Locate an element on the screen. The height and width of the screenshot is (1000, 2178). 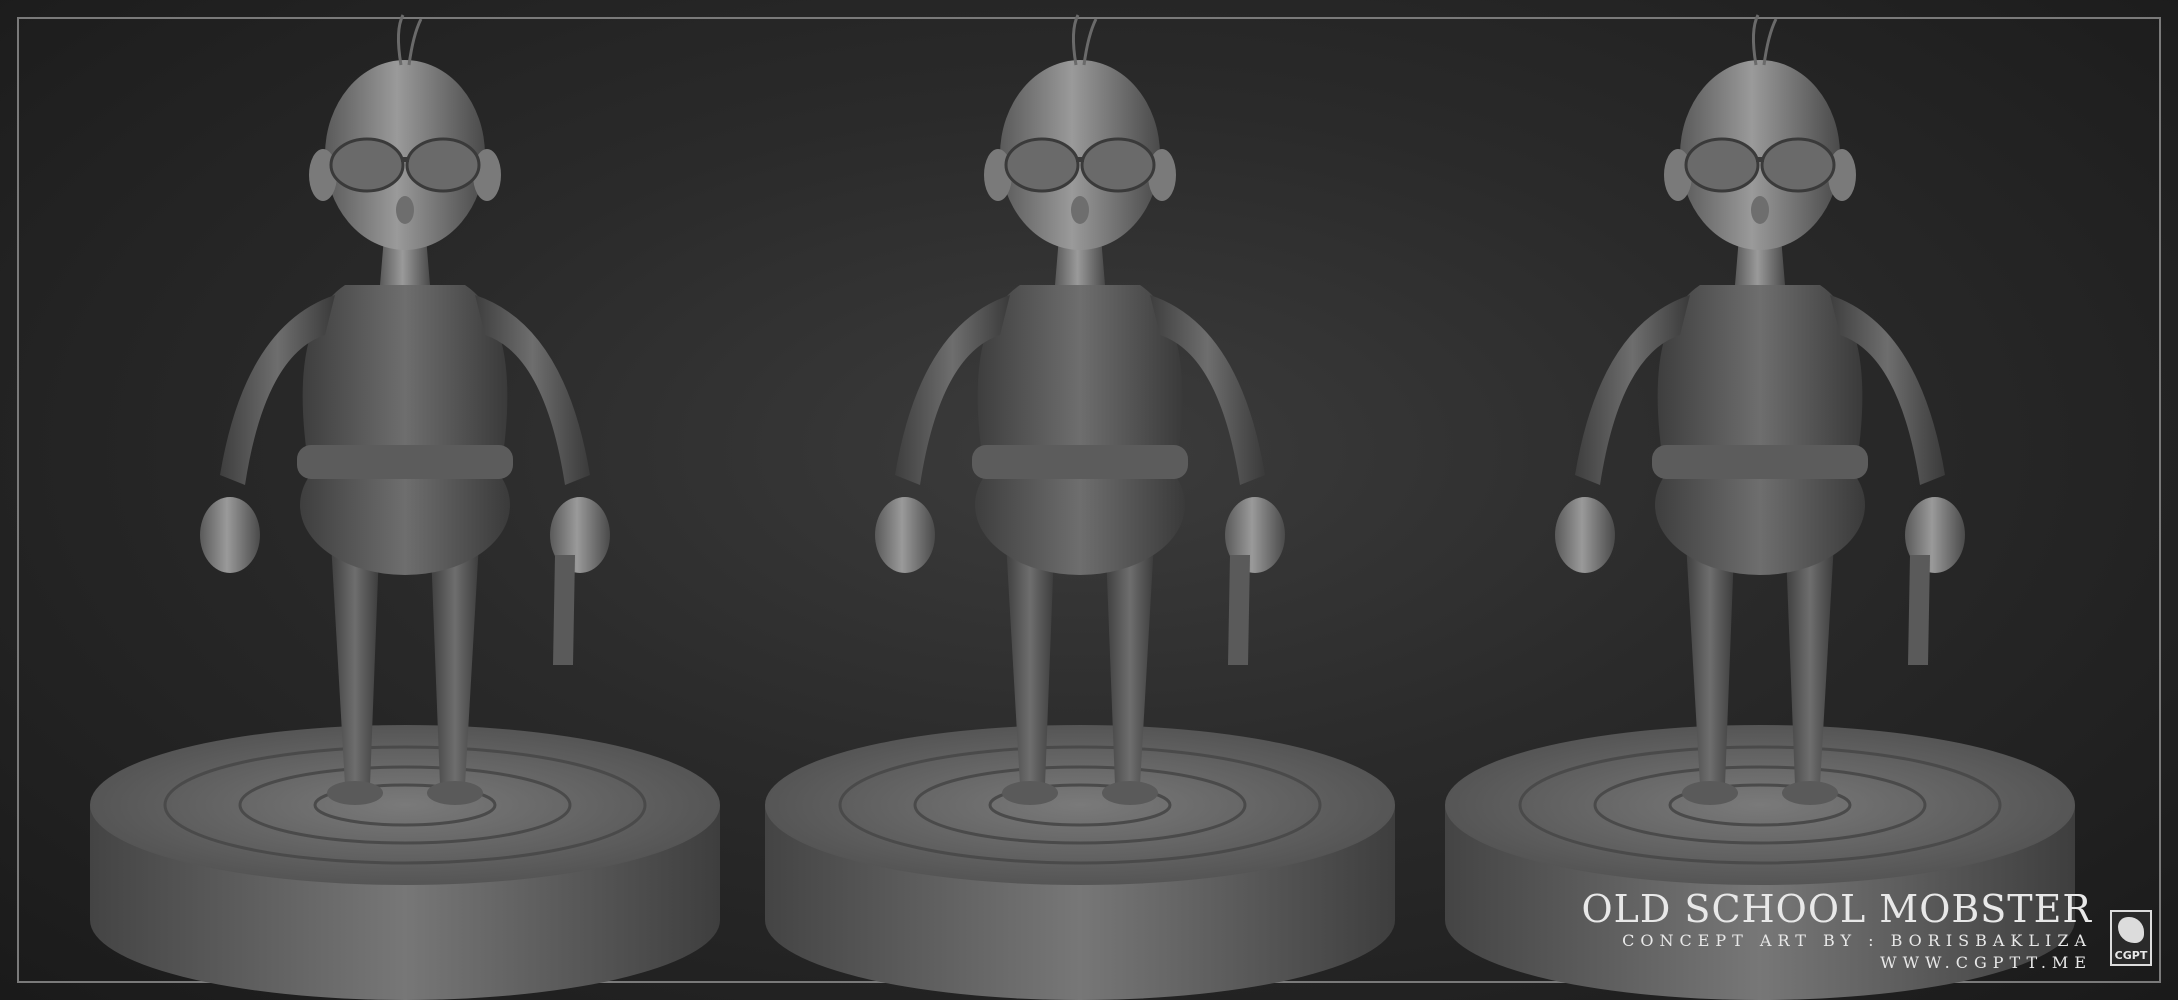
title: OLD SCHOOL MOBSTER is located at coordinates (1836, 909).